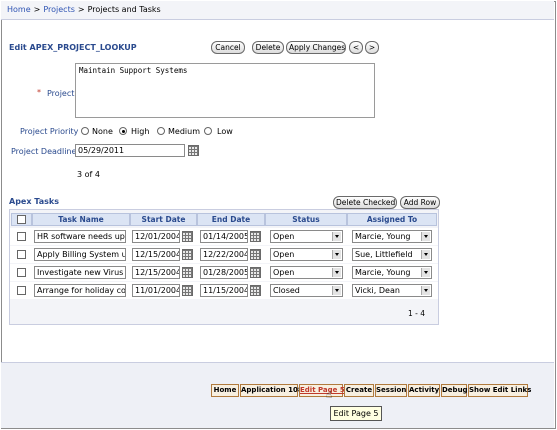 Image resolution: width=557 pixels, height=430 pixels. What do you see at coordinates (224, 290) in the screenshot?
I see `end-date-input: 11/15/2004` at bounding box center [224, 290].